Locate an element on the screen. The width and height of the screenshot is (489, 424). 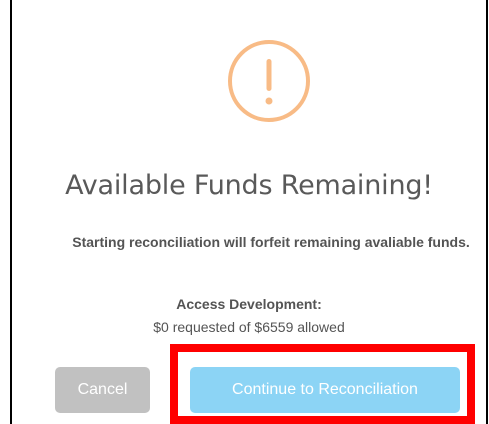
dialog-title: Available Funds Remaining! is located at coordinates (249, 185).